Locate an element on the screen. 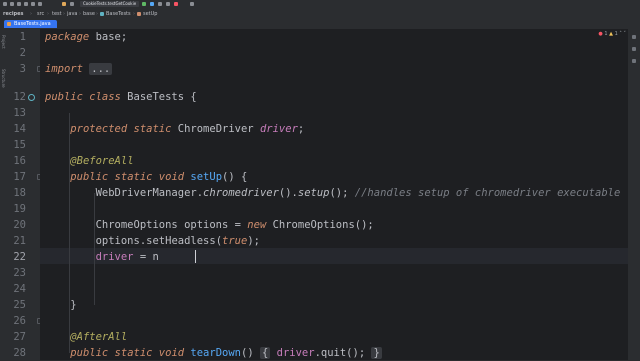  code-line-22: driver = n is located at coordinates (102, 257).